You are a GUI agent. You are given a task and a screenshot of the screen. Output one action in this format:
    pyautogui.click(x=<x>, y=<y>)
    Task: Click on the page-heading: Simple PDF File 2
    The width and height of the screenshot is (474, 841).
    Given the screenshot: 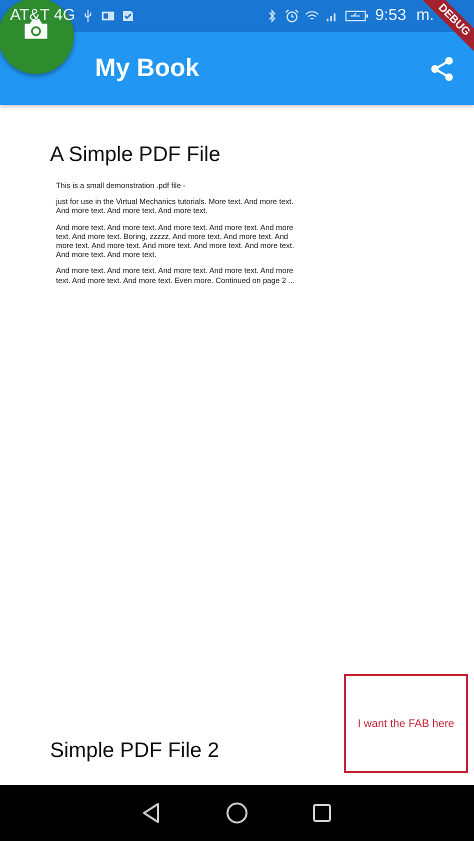 What is the action you would take?
    pyautogui.click(x=135, y=751)
    